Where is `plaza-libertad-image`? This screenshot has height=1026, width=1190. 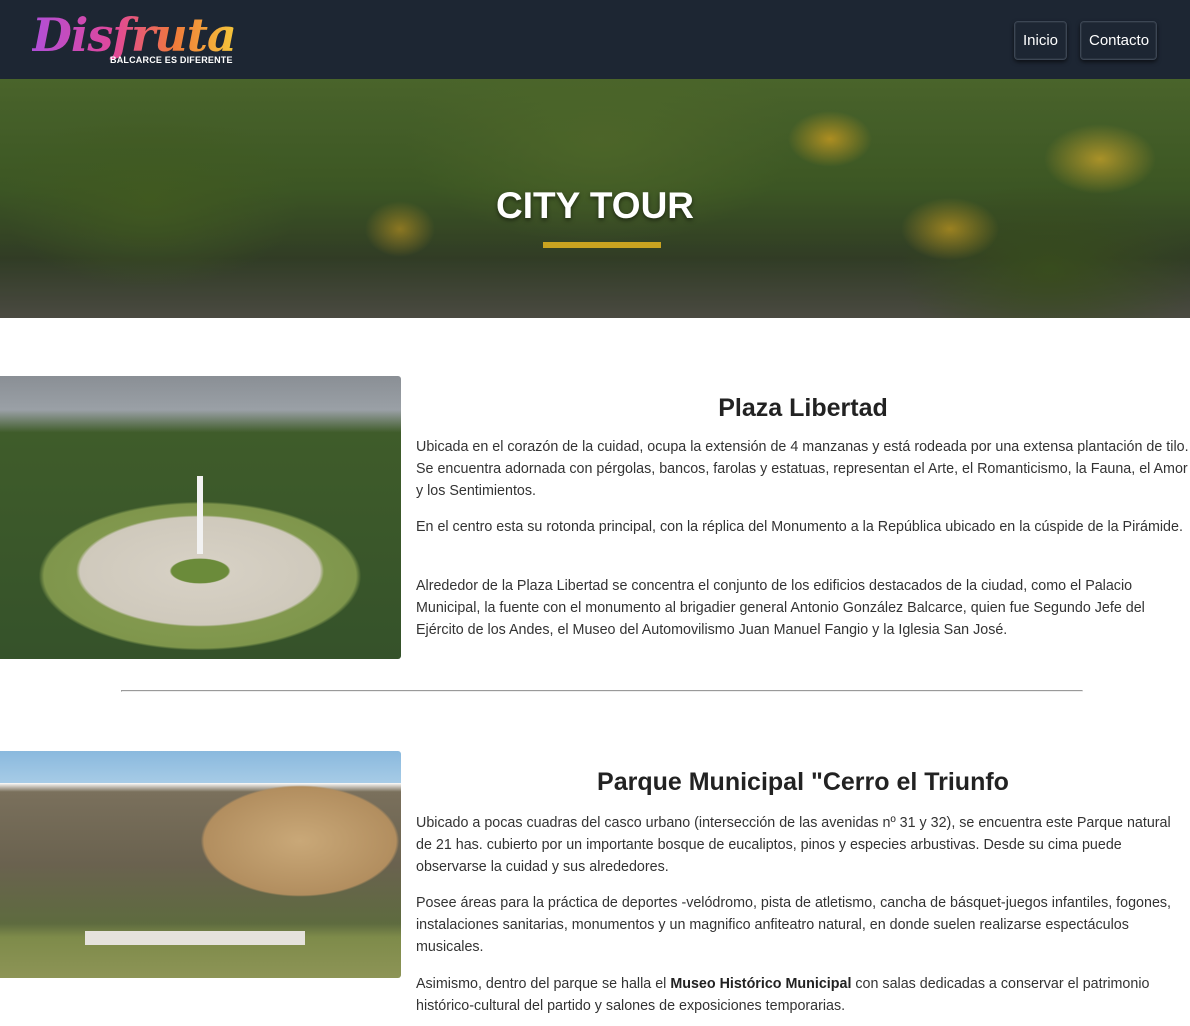 plaza-libertad-image is located at coordinates (200, 517).